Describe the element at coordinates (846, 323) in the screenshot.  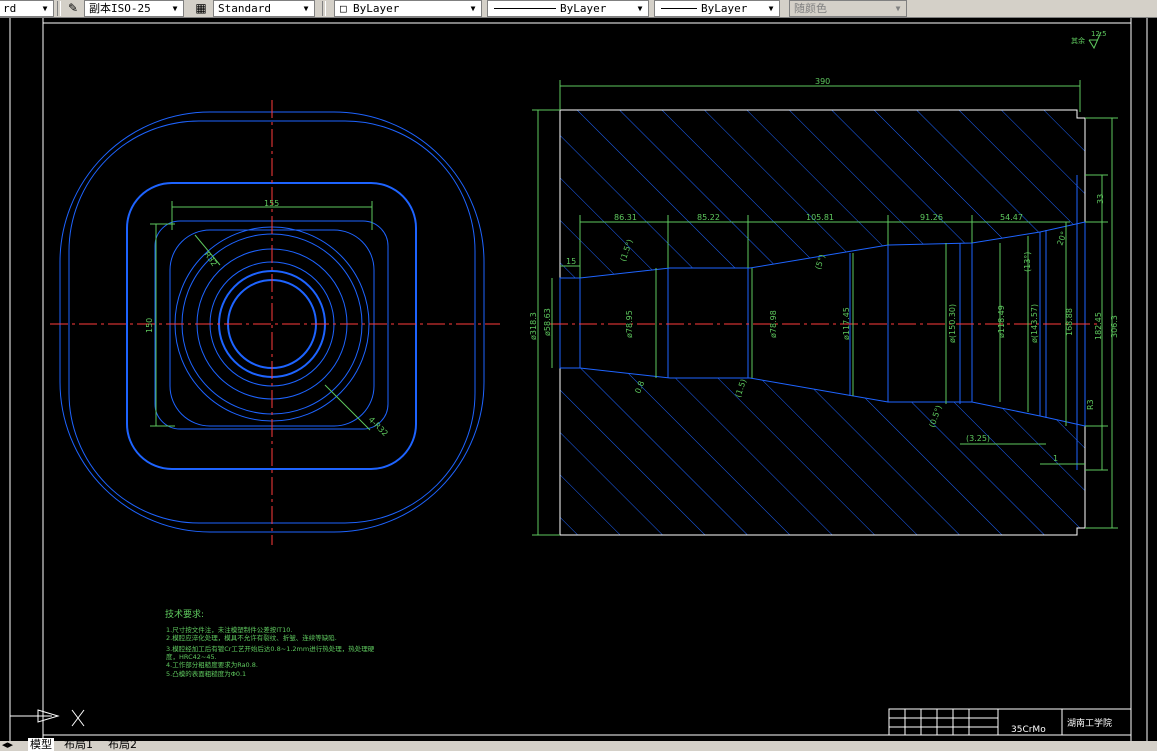
I see `dim-117: ø117.45` at that location.